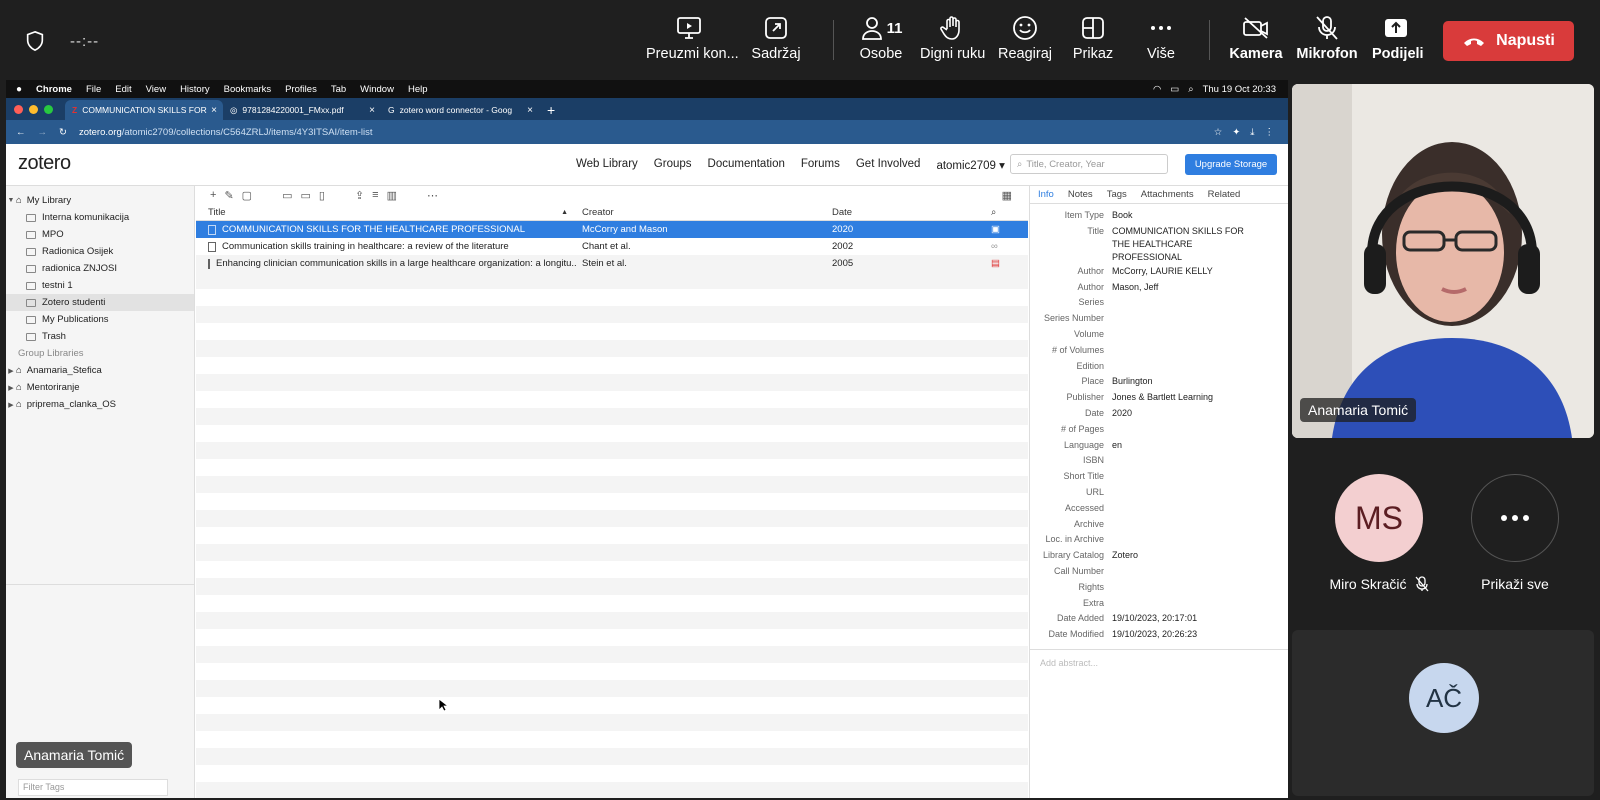  What do you see at coordinates (1167, 194) in the screenshot?
I see `tab-attachments: Attachments` at bounding box center [1167, 194].